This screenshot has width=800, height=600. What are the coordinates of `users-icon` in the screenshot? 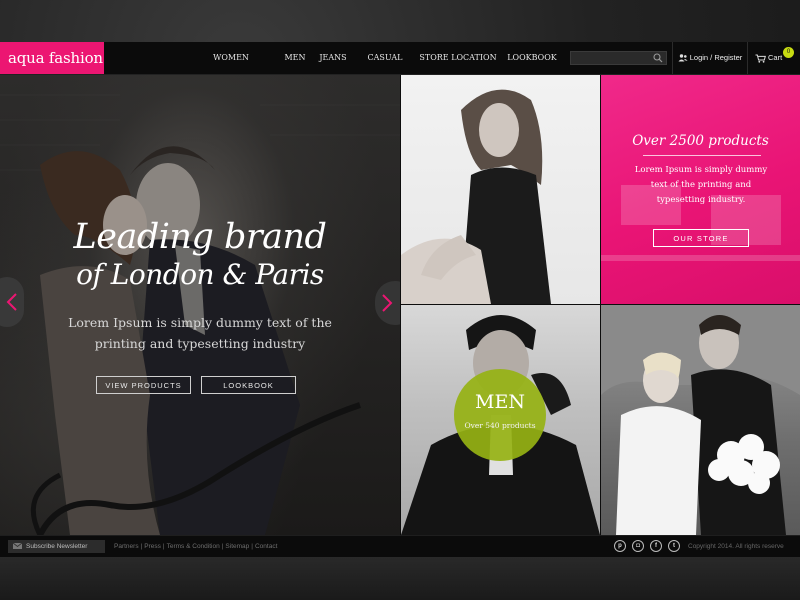 It's located at (683, 58).